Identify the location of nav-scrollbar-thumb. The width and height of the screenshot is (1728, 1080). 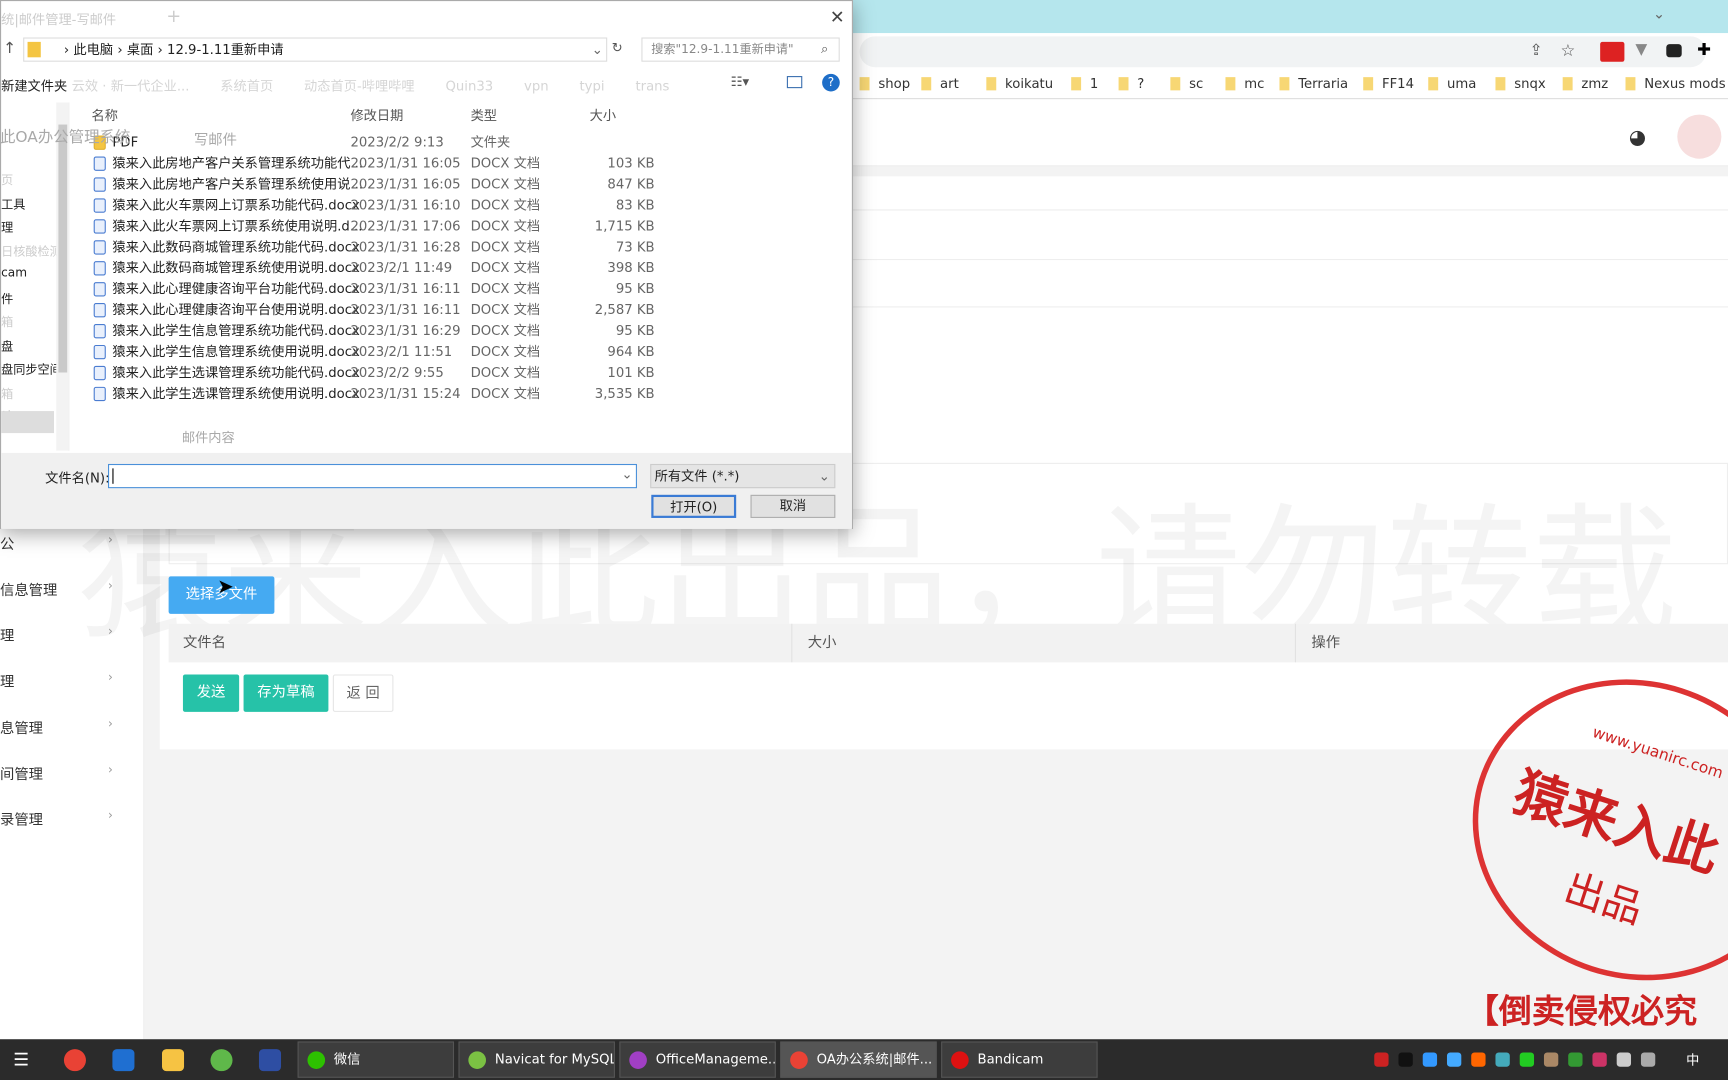
(63, 248).